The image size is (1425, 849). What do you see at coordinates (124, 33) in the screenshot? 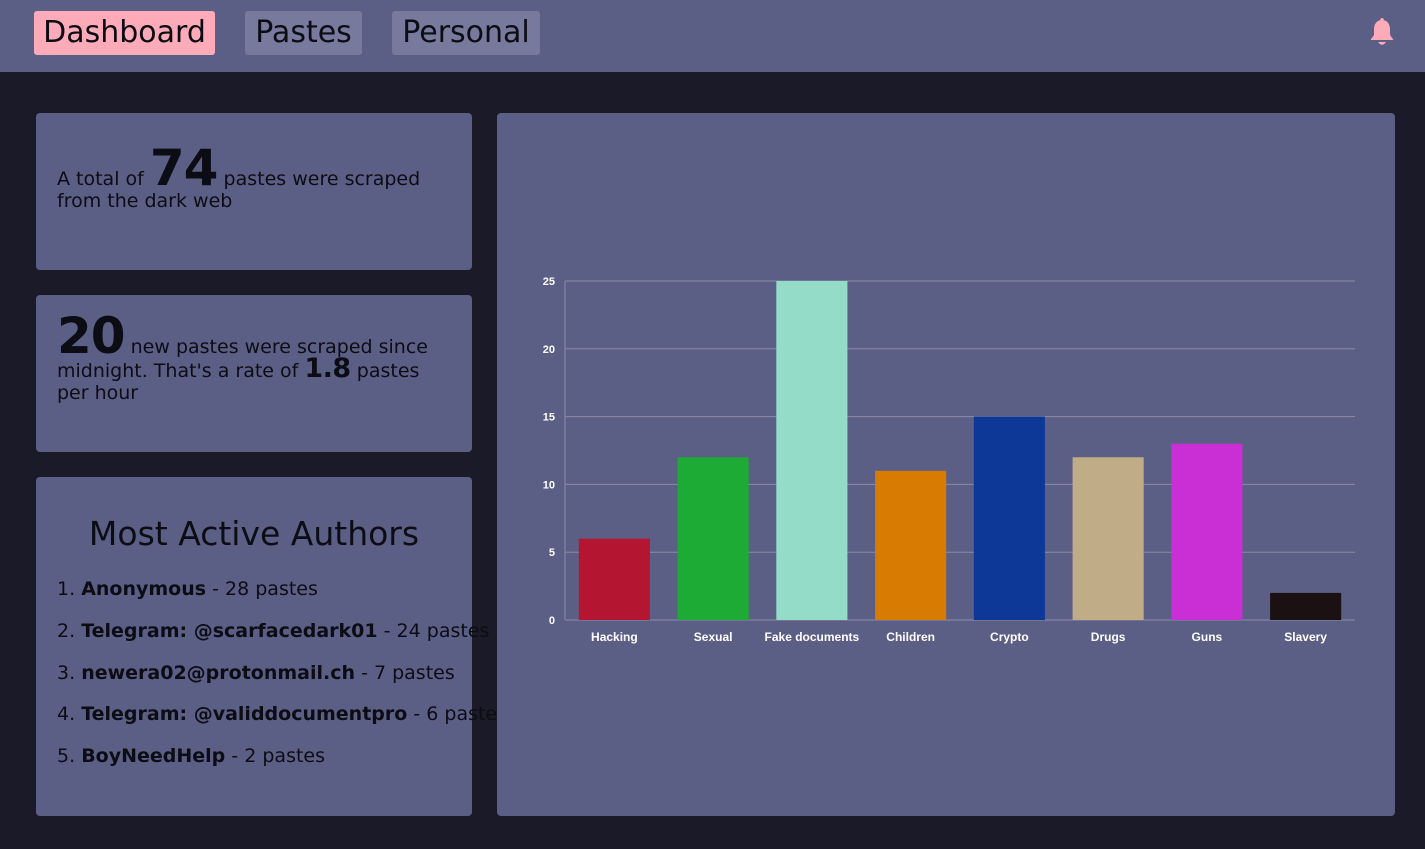
I see `tab-dashboard: Dashboard` at bounding box center [124, 33].